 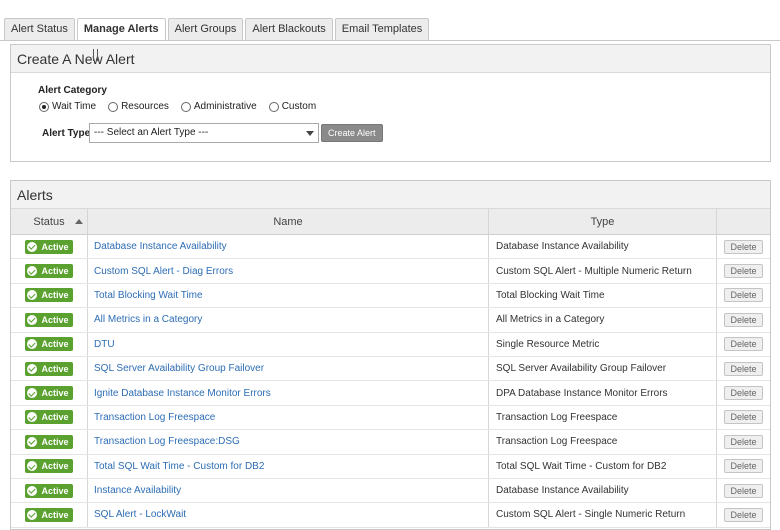 What do you see at coordinates (154, 417) in the screenshot?
I see `alert-name-link: Transaction Log Freespace` at bounding box center [154, 417].